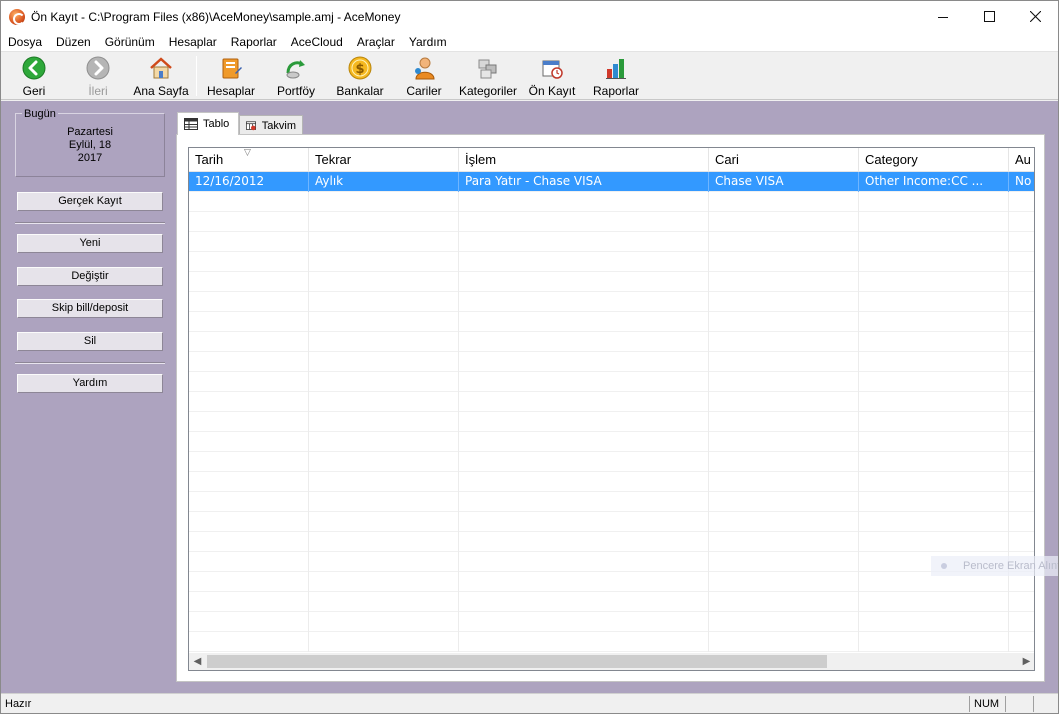 The image size is (1059, 714). Describe the element at coordinates (529, 703) in the screenshot. I see `status-bar: Hazır NUM` at that location.